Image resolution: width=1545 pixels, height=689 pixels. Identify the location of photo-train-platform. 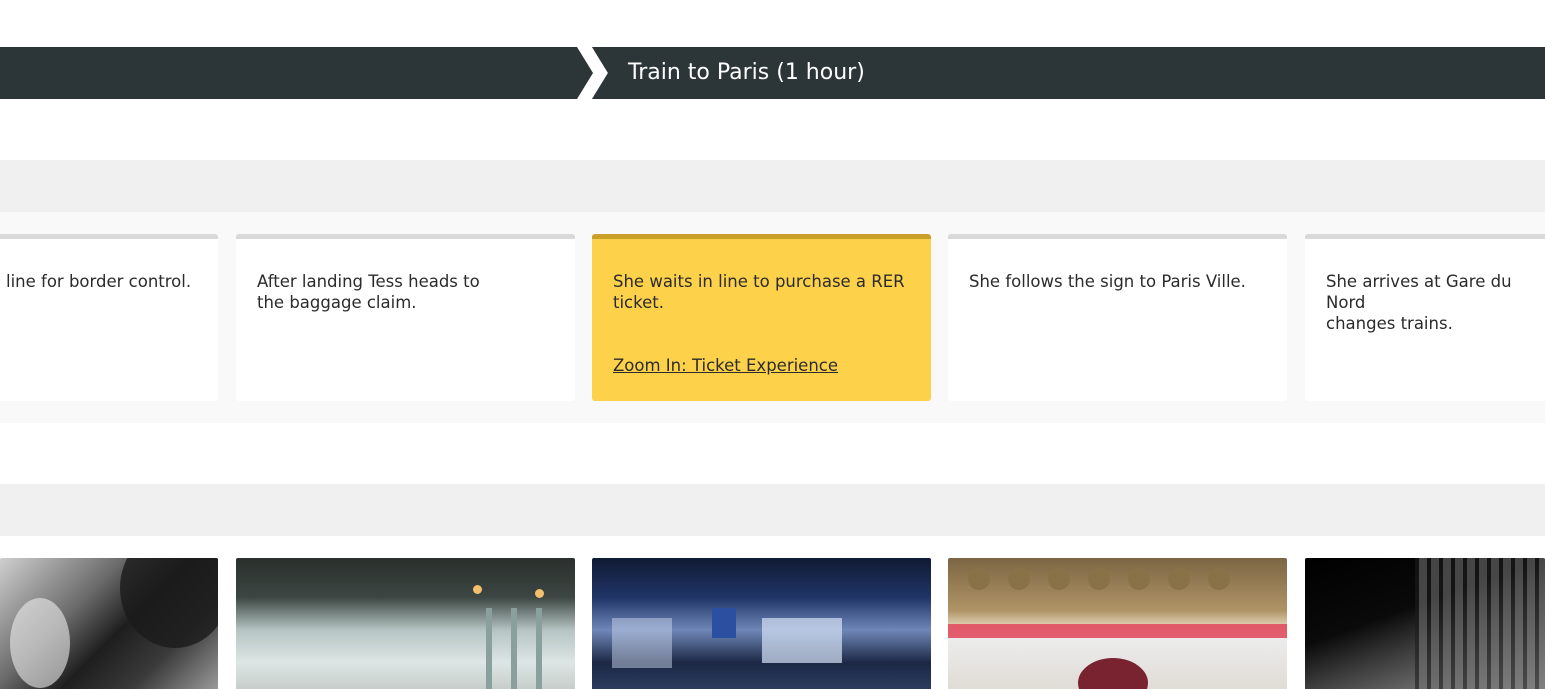
(1117, 623).